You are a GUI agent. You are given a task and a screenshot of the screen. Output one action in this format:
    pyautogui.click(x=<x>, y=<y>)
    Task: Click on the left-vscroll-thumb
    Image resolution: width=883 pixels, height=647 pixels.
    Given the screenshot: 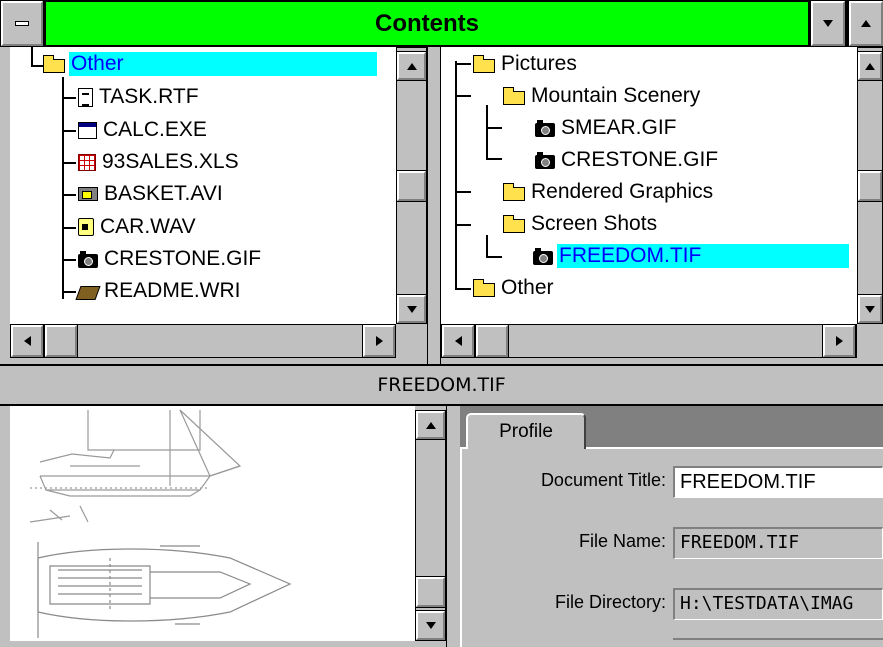 What is the action you would take?
    pyautogui.click(x=411, y=186)
    